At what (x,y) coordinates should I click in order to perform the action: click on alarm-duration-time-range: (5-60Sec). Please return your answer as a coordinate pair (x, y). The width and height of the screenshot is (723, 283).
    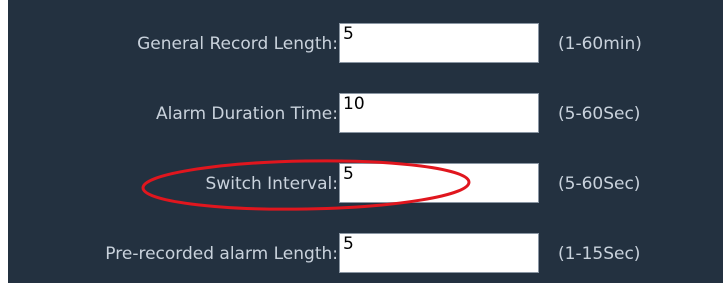
    Looking at the image, I should click on (599, 114).